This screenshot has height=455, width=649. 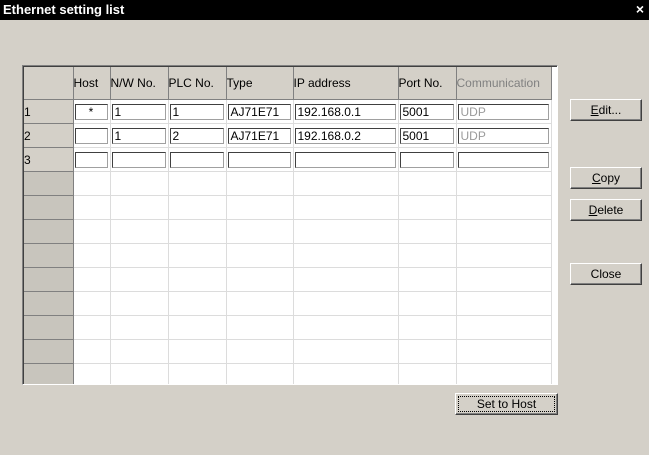 What do you see at coordinates (504, 83) in the screenshot?
I see `column-header-communication: Communication` at bounding box center [504, 83].